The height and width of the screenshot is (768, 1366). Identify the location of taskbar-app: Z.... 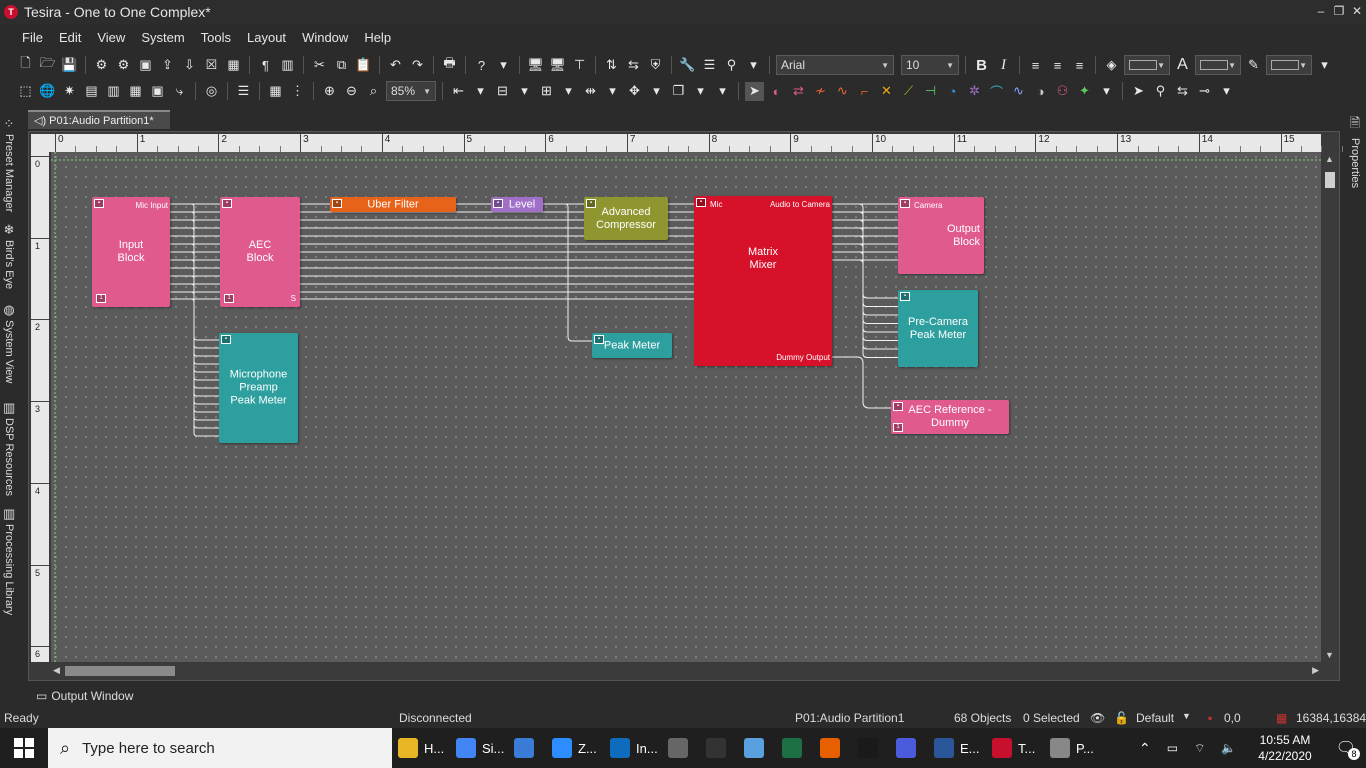
(574, 748).